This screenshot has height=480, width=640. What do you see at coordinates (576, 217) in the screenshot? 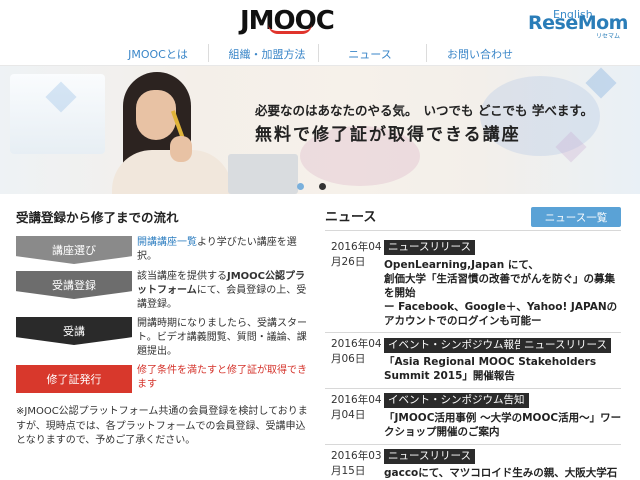
I see `news-list-button: ニュース一覧` at bounding box center [576, 217].